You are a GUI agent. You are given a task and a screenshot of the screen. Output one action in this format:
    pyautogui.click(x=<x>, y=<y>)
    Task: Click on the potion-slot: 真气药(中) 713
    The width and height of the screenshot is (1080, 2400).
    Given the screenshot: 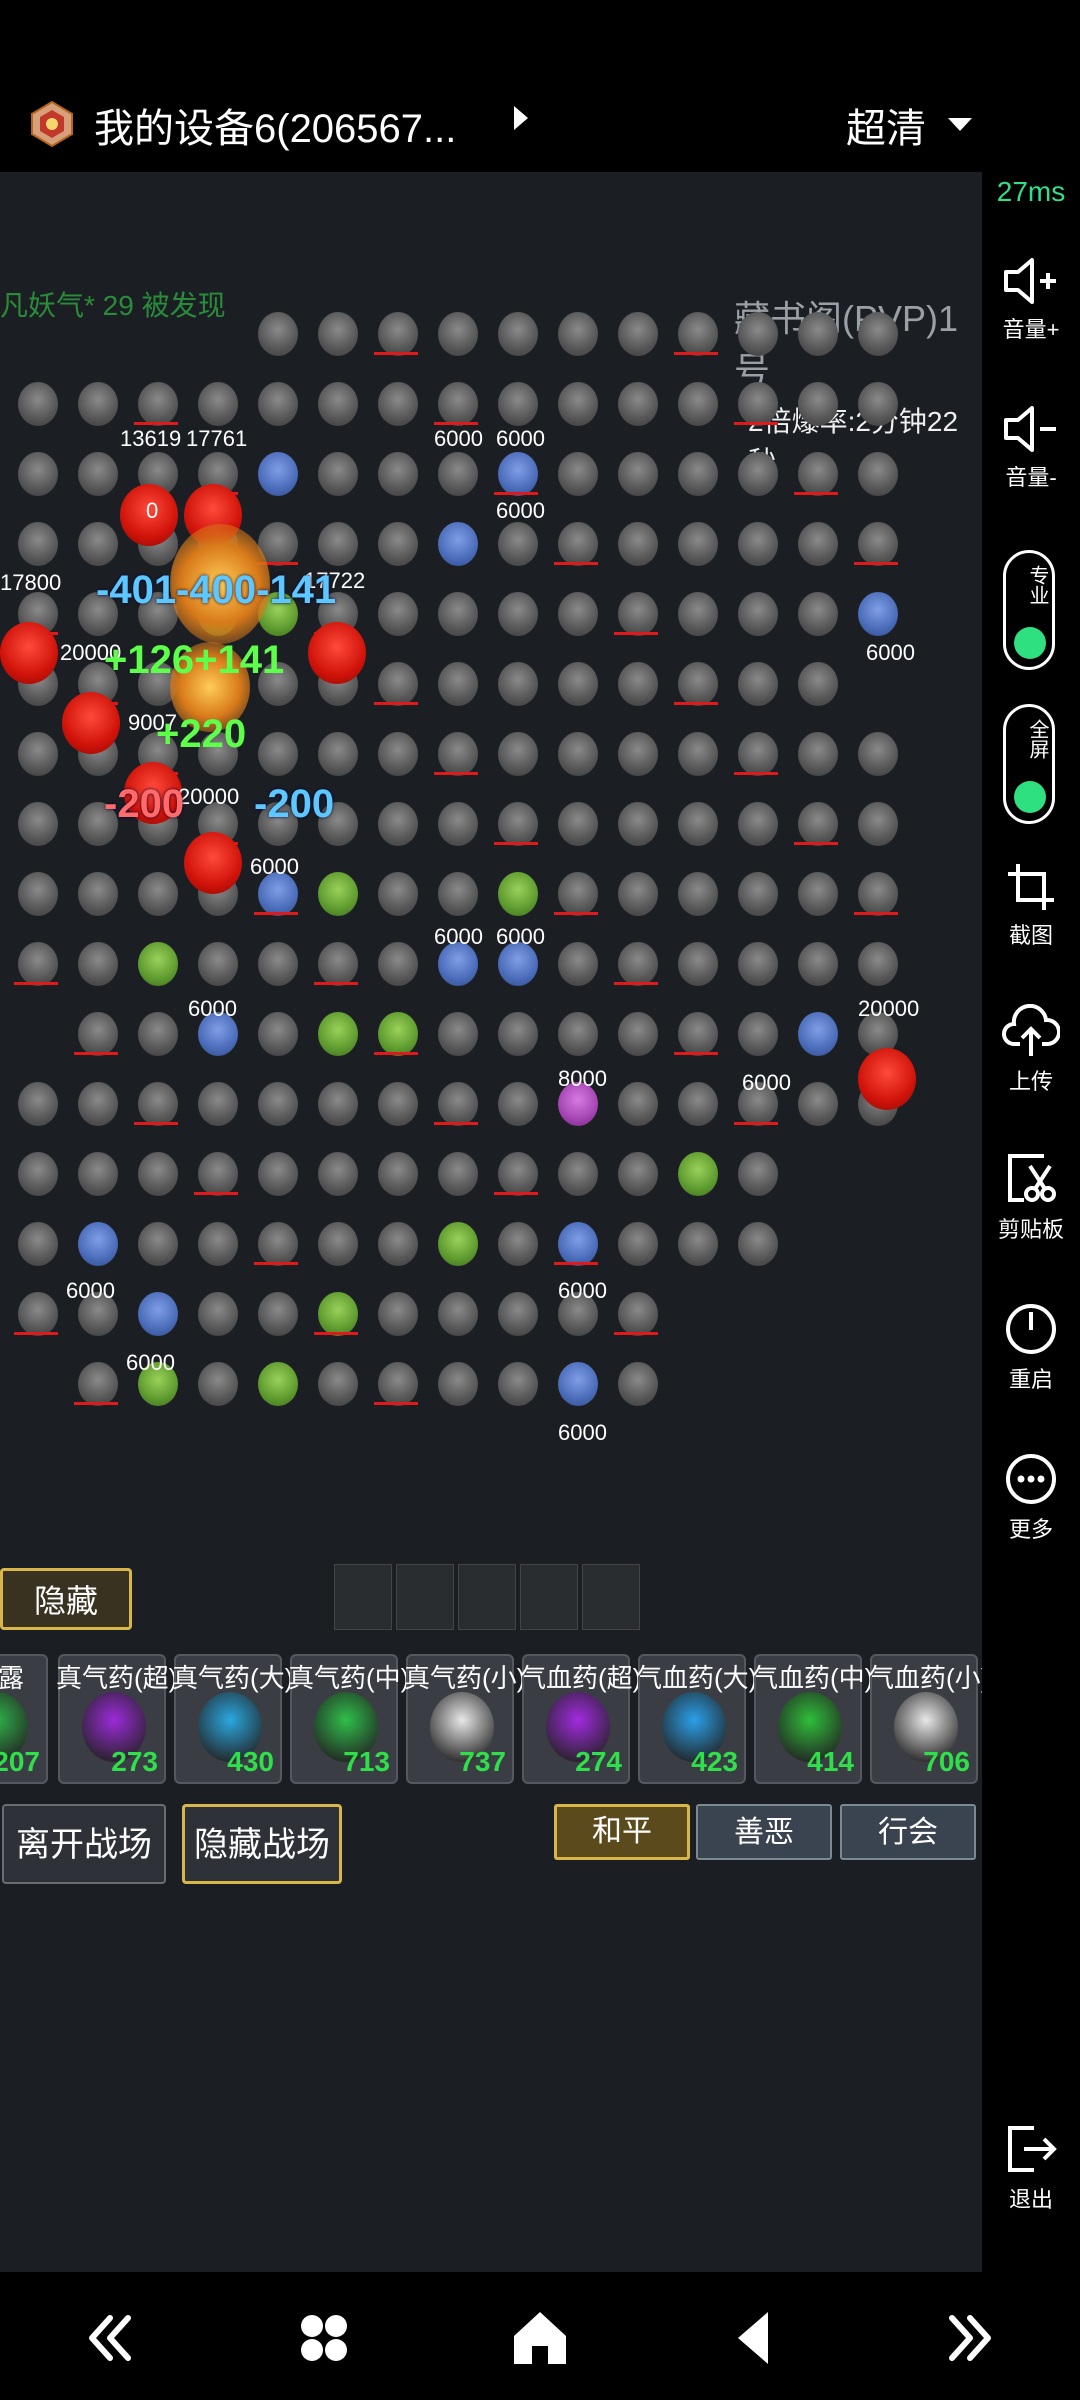 What is the action you would take?
    pyautogui.click(x=348, y=1719)
    